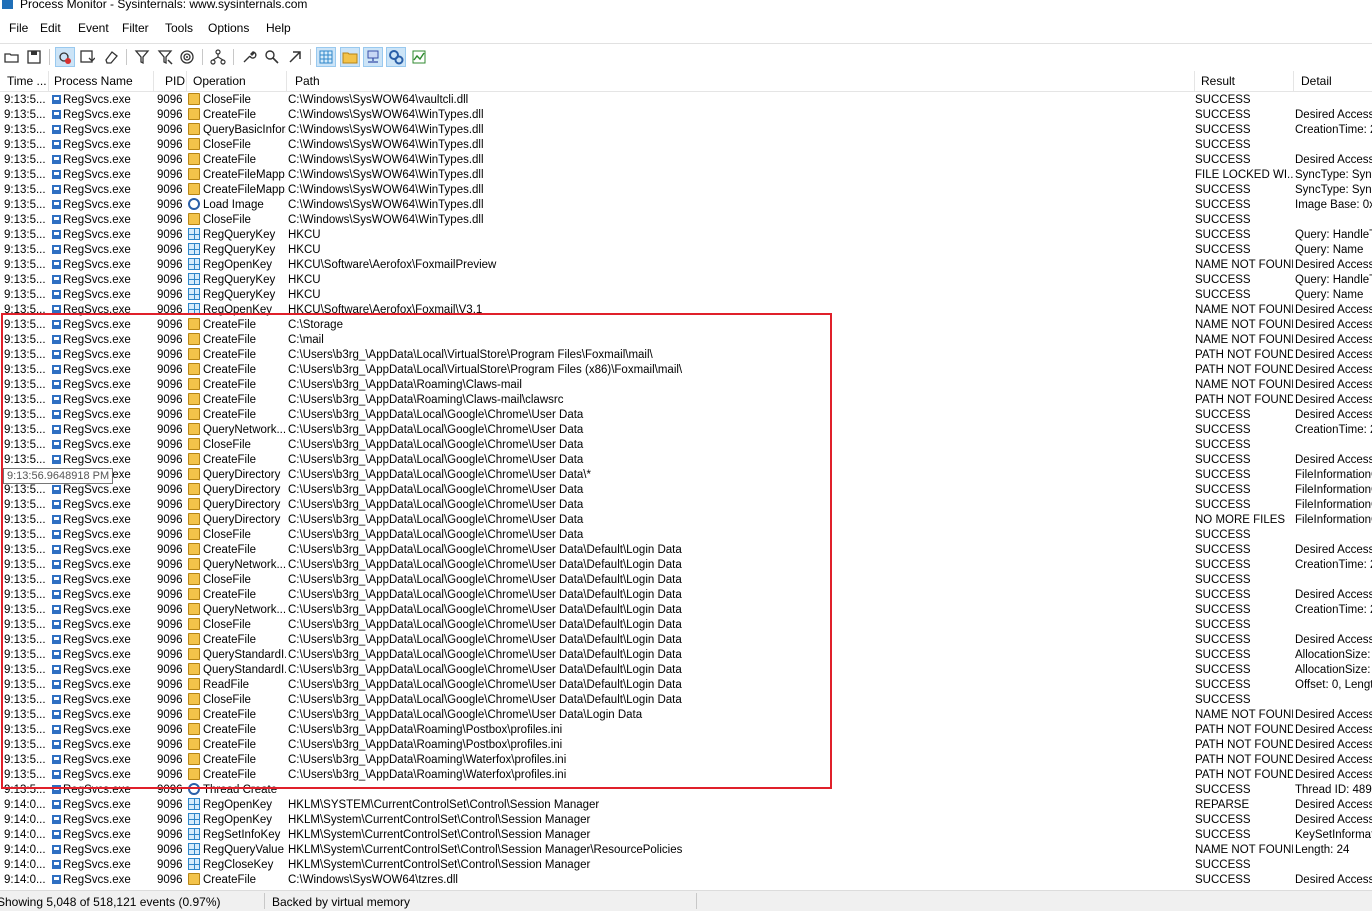 Image resolution: width=1372 pixels, height=911 pixels. Describe the element at coordinates (135, 28) in the screenshot. I see `menu-filter: Filter` at that location.